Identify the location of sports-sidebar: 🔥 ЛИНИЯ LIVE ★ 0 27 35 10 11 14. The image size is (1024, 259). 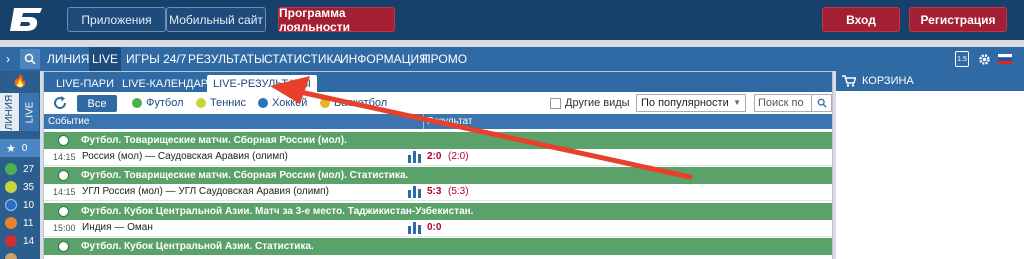
(20, 165).